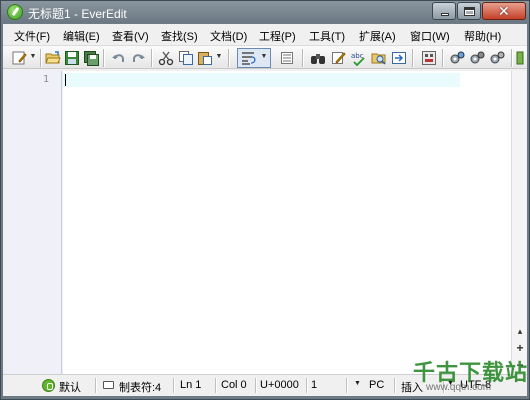  Describe the element at coordinates (338, 58) in the screenshot. I see `replace-icon` at that location.